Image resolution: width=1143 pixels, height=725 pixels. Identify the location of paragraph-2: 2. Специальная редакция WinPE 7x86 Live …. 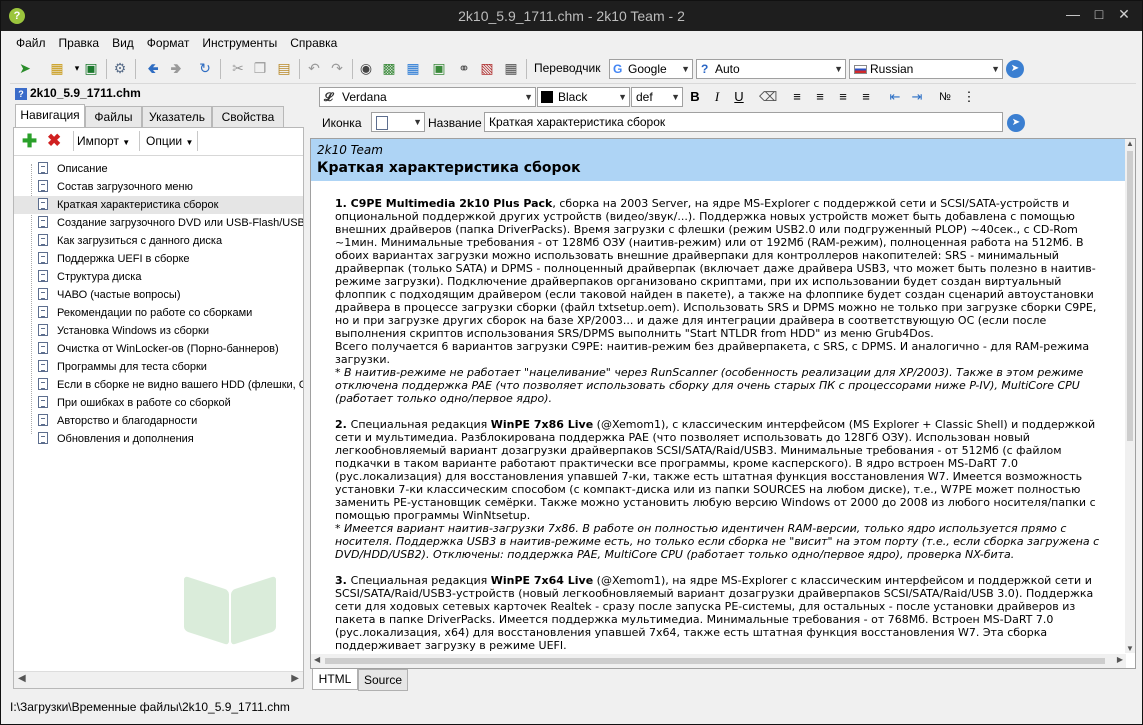
(717, 489).